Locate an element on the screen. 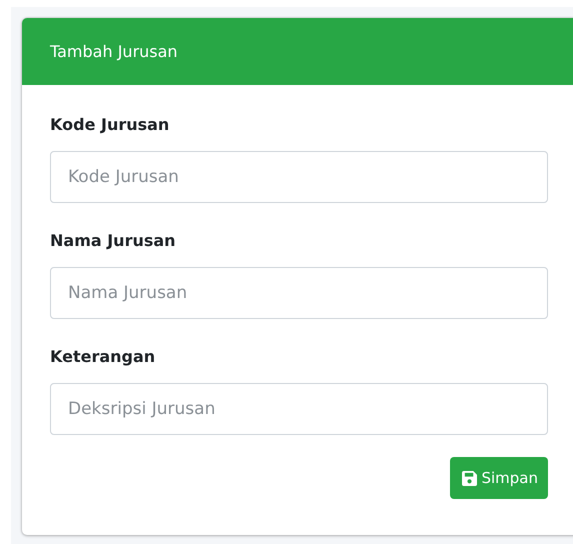 The image size is (573, 544). card-title: Tambah Jurusan is located at coordinates (114, 51).